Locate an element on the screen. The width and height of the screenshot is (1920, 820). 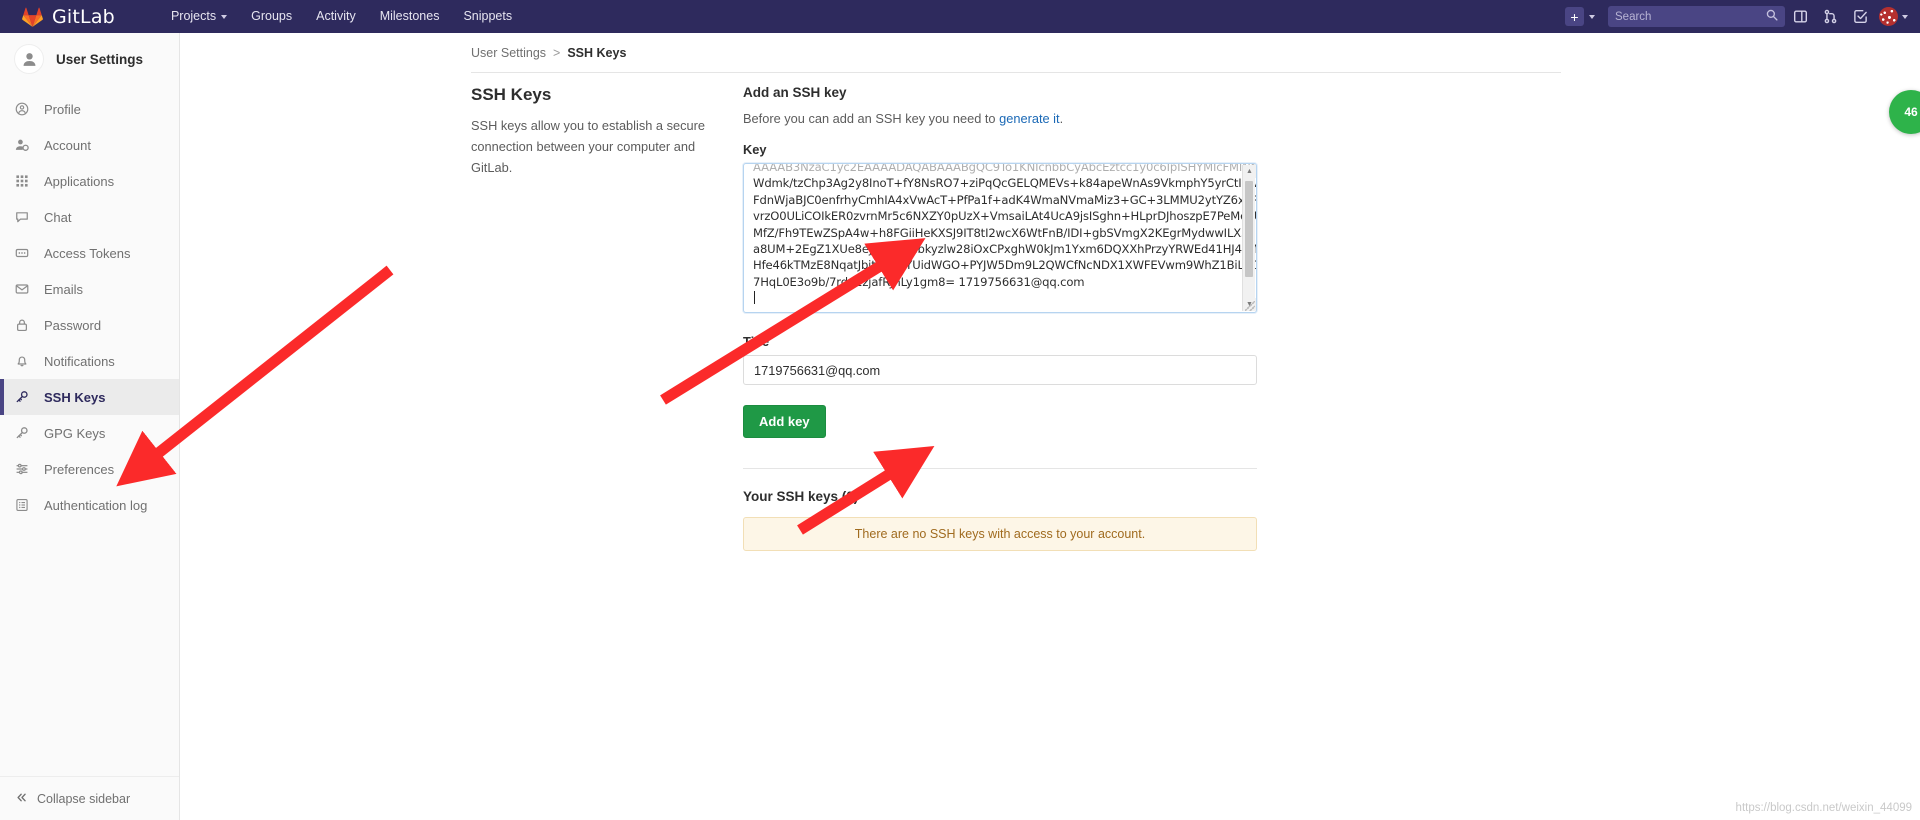
breadcrumb-divider is located at coordinates (1016, 72).